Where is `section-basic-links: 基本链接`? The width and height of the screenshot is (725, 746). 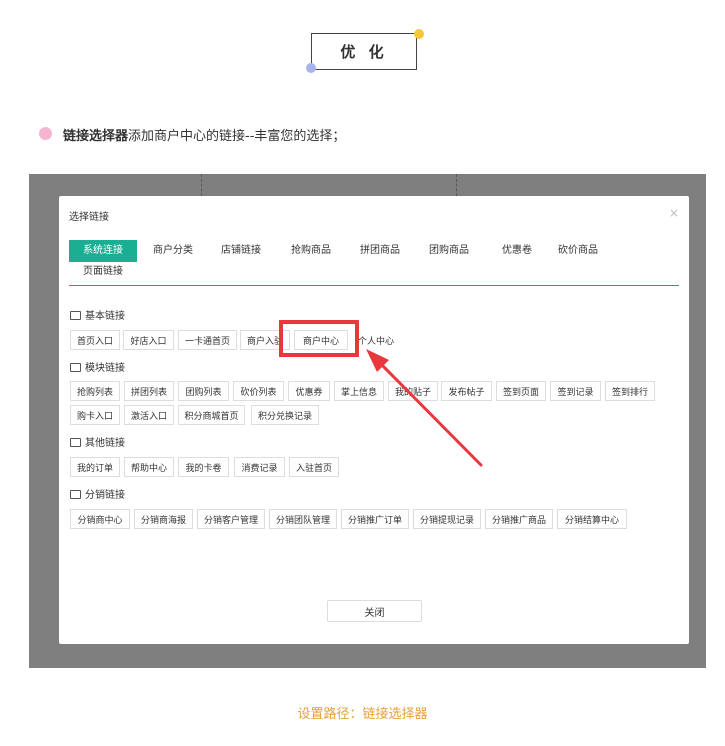 section-basic-links: 基本链接 is located at coordinates (97, 314).